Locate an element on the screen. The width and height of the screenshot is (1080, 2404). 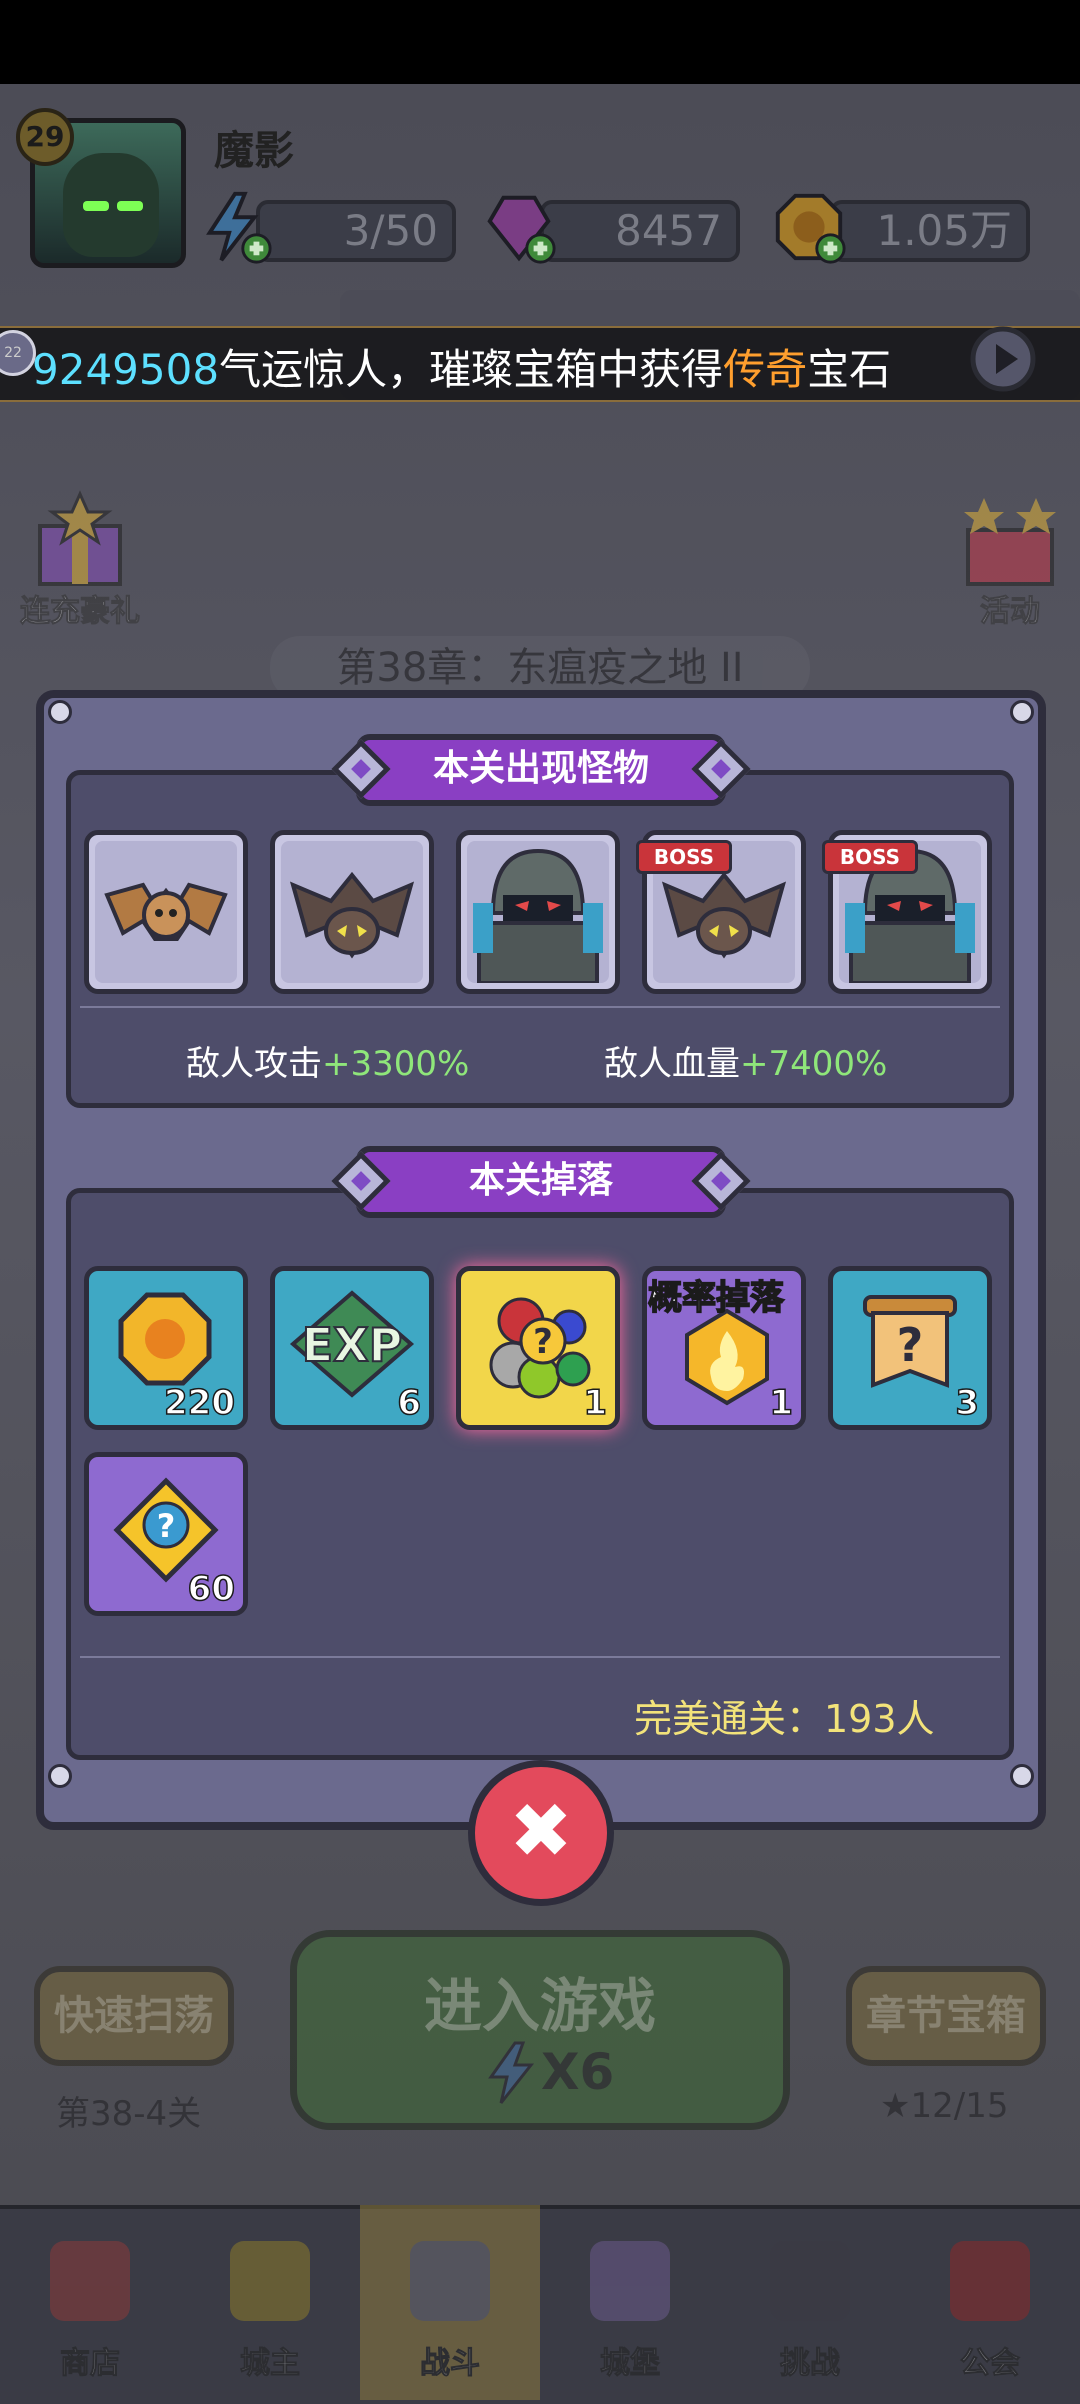
chapter-chest-button: 章节宝箱 is located at coordinates (946, 2016).